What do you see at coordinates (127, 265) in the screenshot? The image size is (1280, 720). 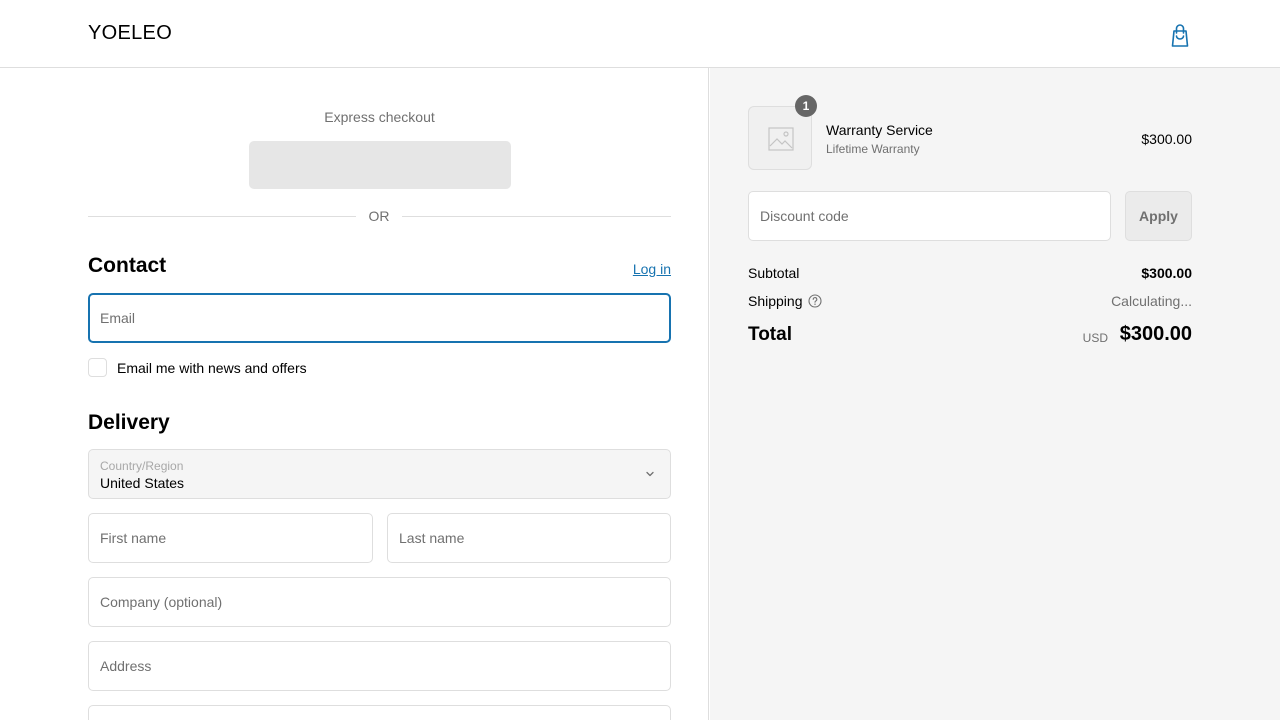 I see `contact-title: Contact` at bounding box center [127, 265].